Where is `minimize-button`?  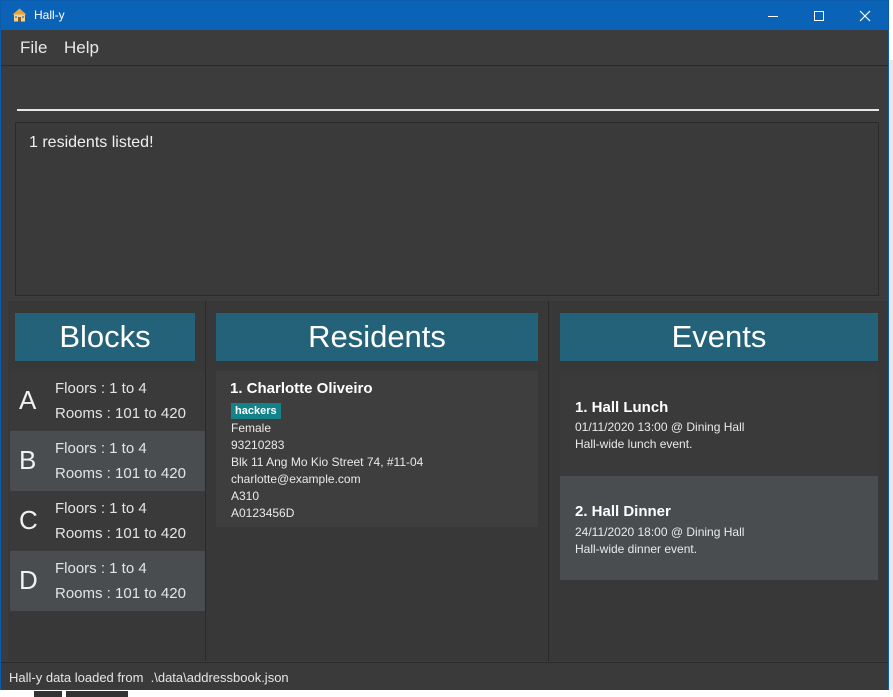
minimize-button is located at coordinates (773, 15).